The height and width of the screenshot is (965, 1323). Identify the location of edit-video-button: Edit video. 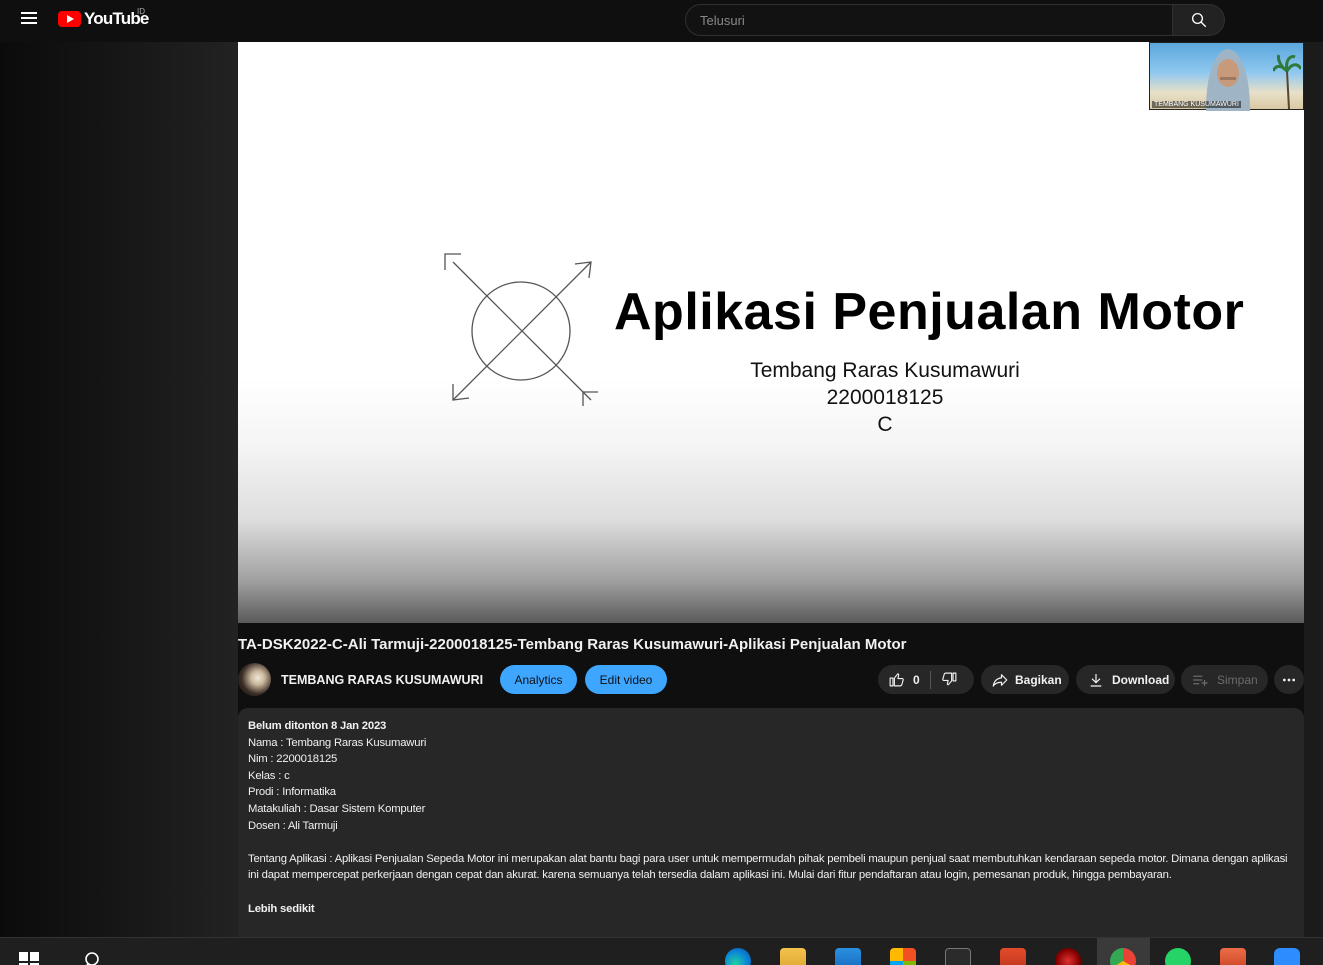
(626, 679).